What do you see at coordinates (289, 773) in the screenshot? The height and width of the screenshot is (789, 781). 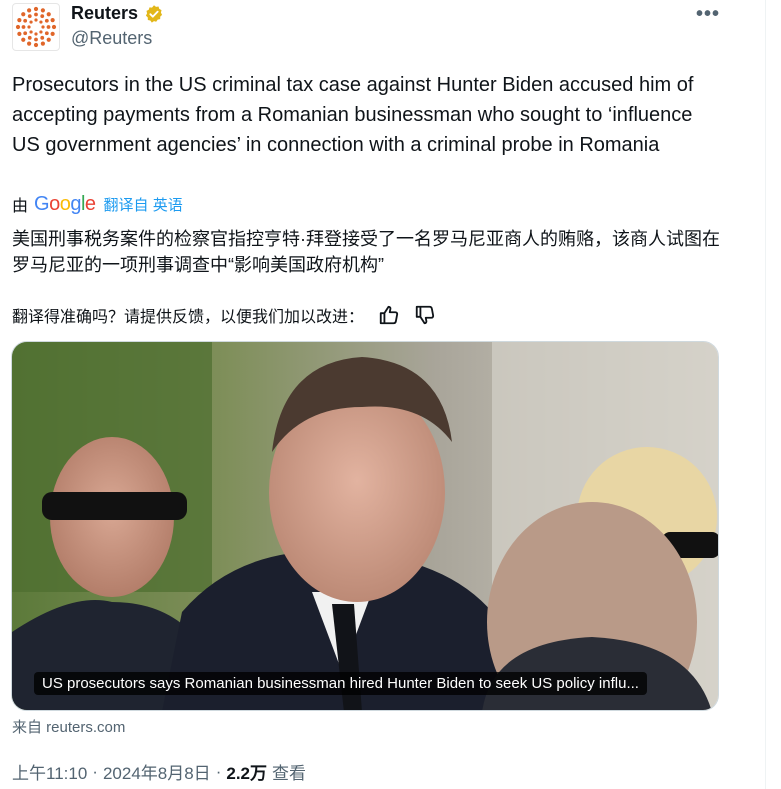 I see `view-label: 查看` at bounding box center [289, 773].